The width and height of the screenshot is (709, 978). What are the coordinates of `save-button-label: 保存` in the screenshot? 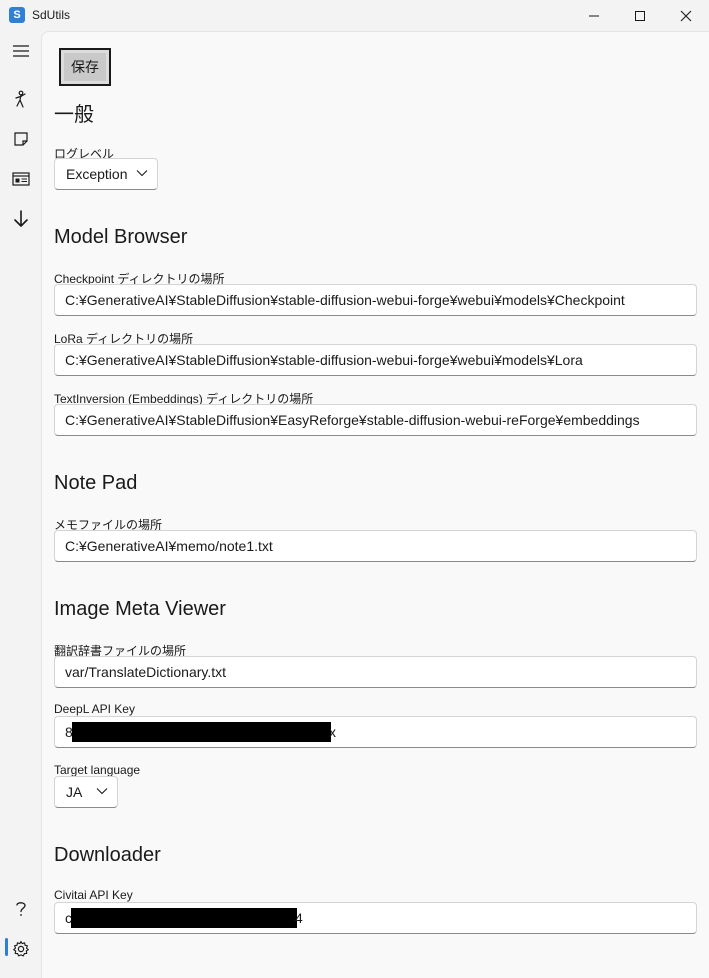 It's located at (85, 67).